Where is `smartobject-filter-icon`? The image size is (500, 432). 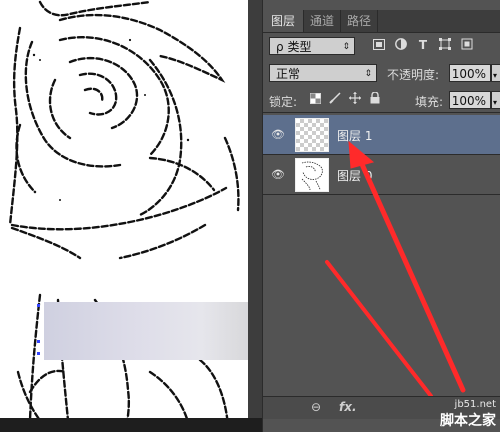 smartobject-filter-icon is located at coordinates (467, 46).